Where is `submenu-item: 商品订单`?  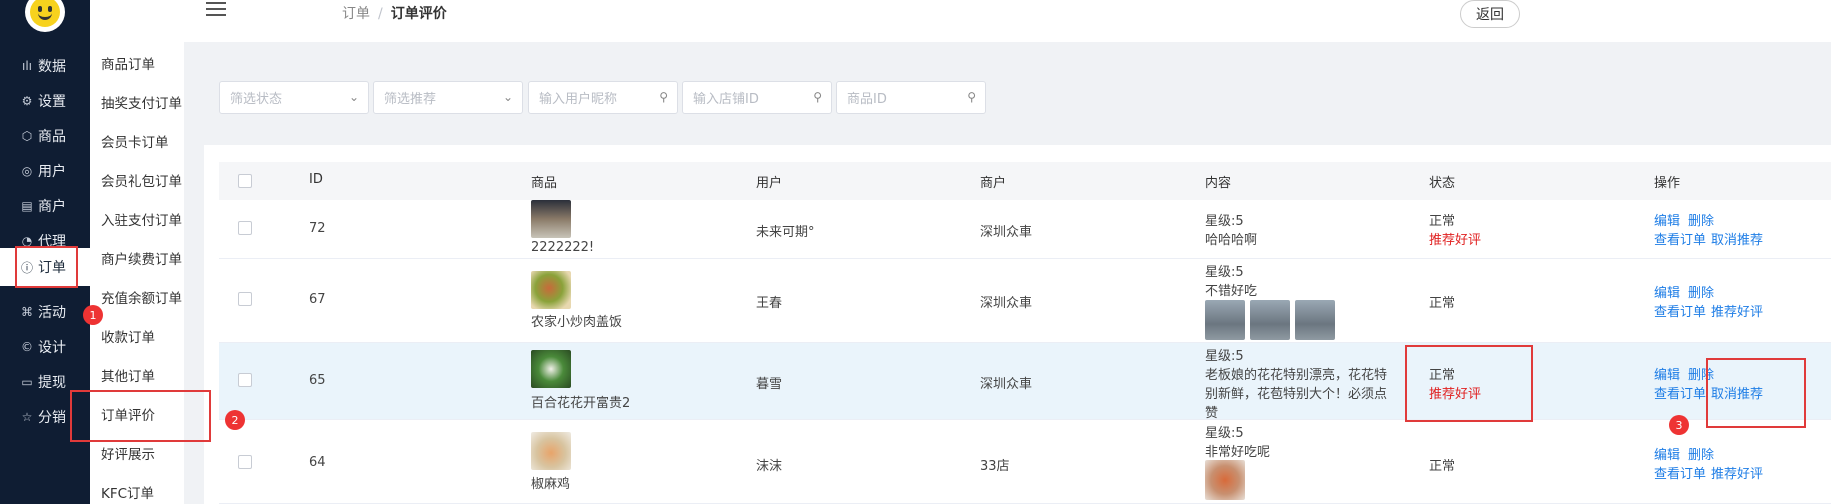
submenu-item: 商品订单 is located at coordinates (128, 63).